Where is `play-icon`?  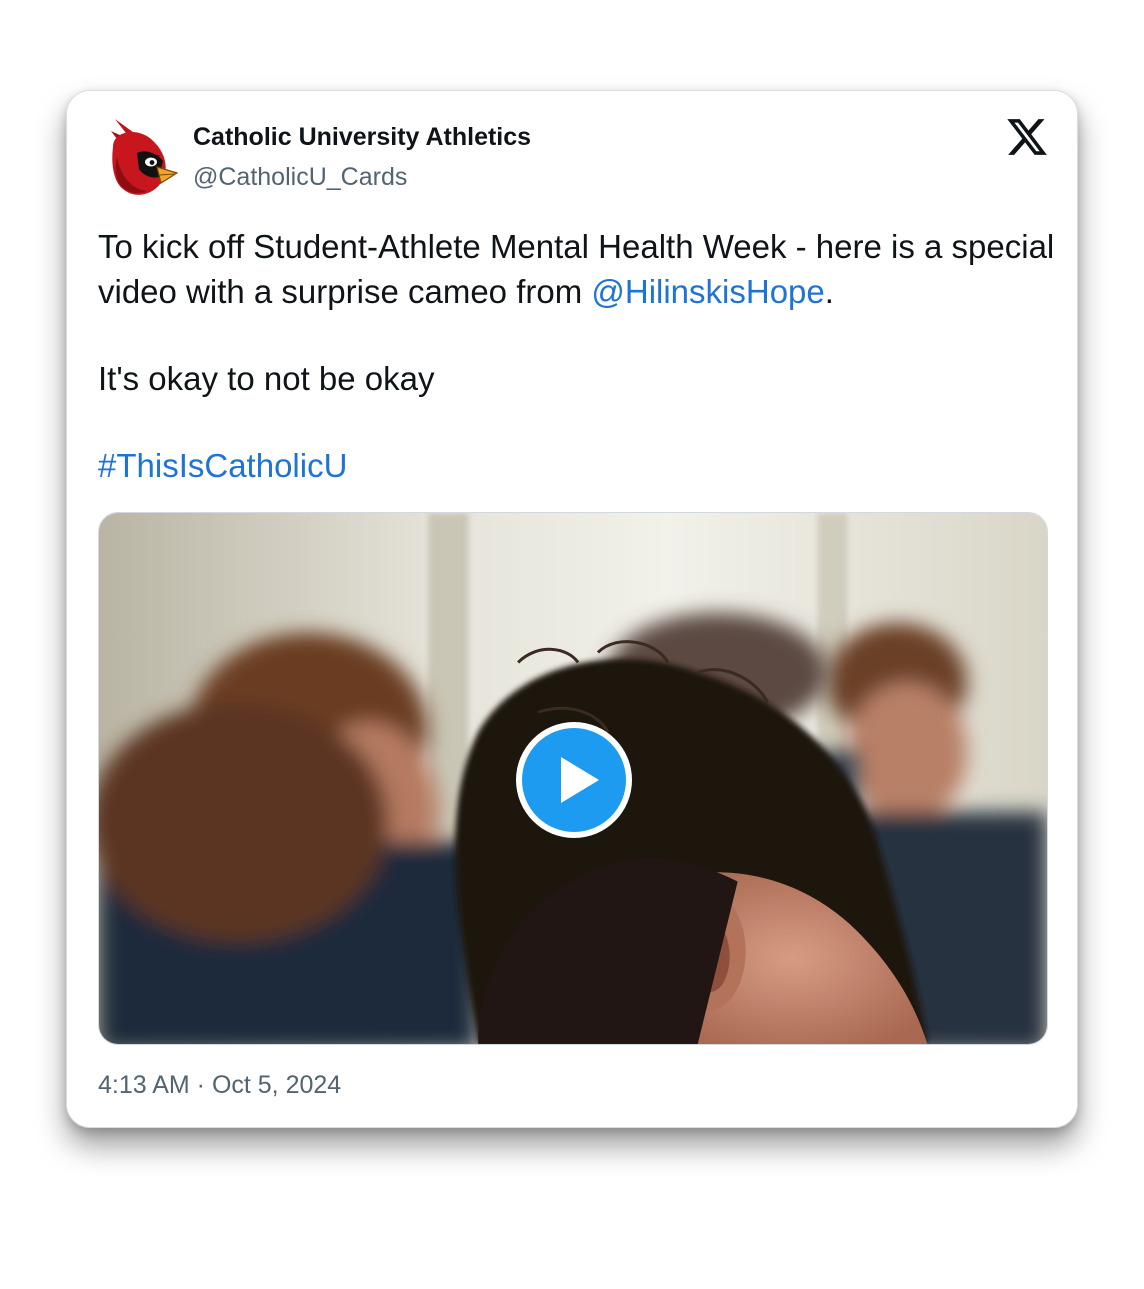 play-icon is located at coordinates (574, 780).